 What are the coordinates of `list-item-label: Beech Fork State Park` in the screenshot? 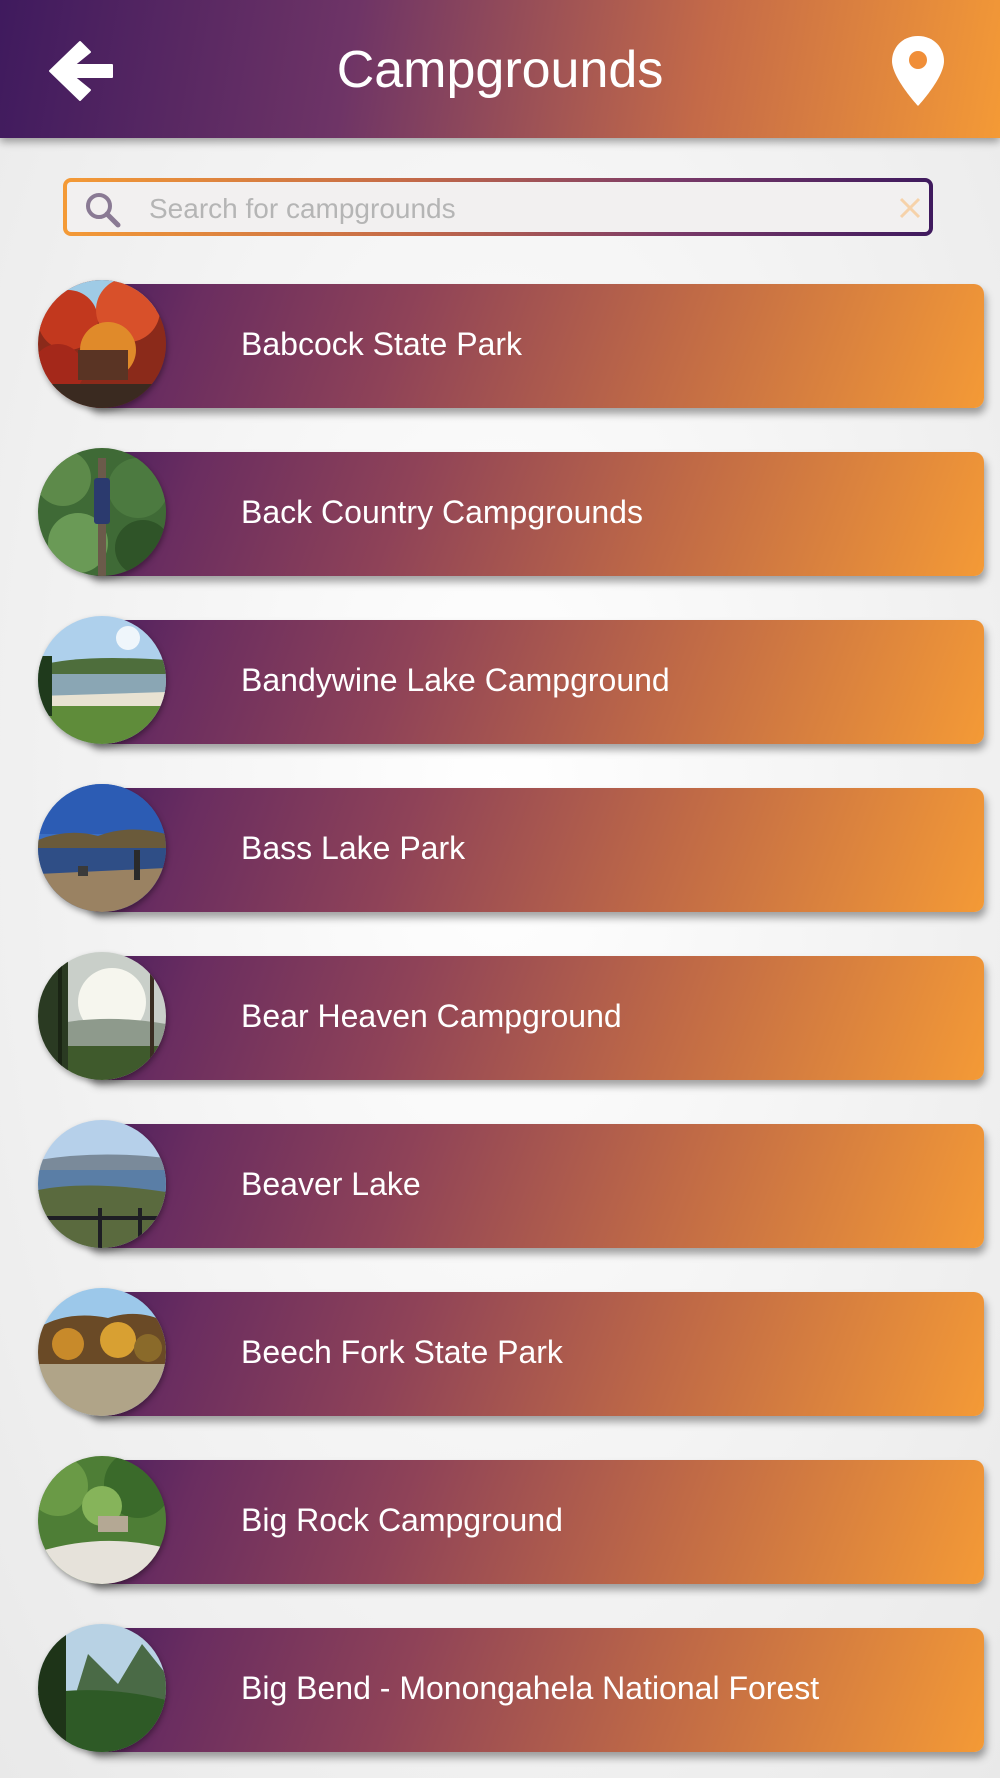 It's located at (402, 1352).